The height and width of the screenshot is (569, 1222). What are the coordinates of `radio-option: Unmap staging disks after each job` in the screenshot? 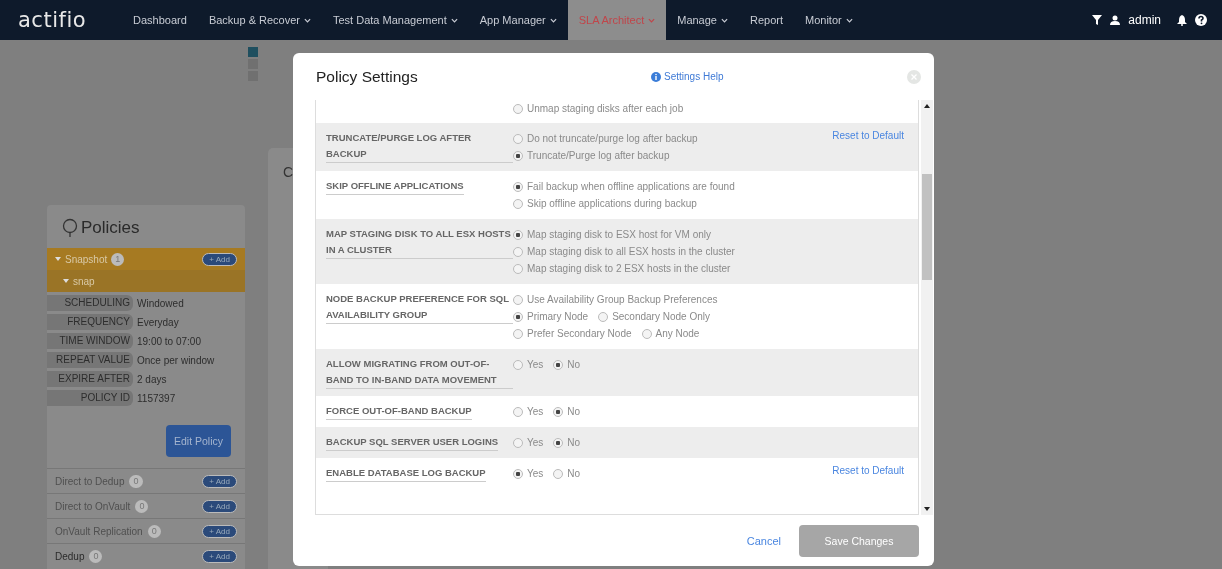 It's located at (598, 108).